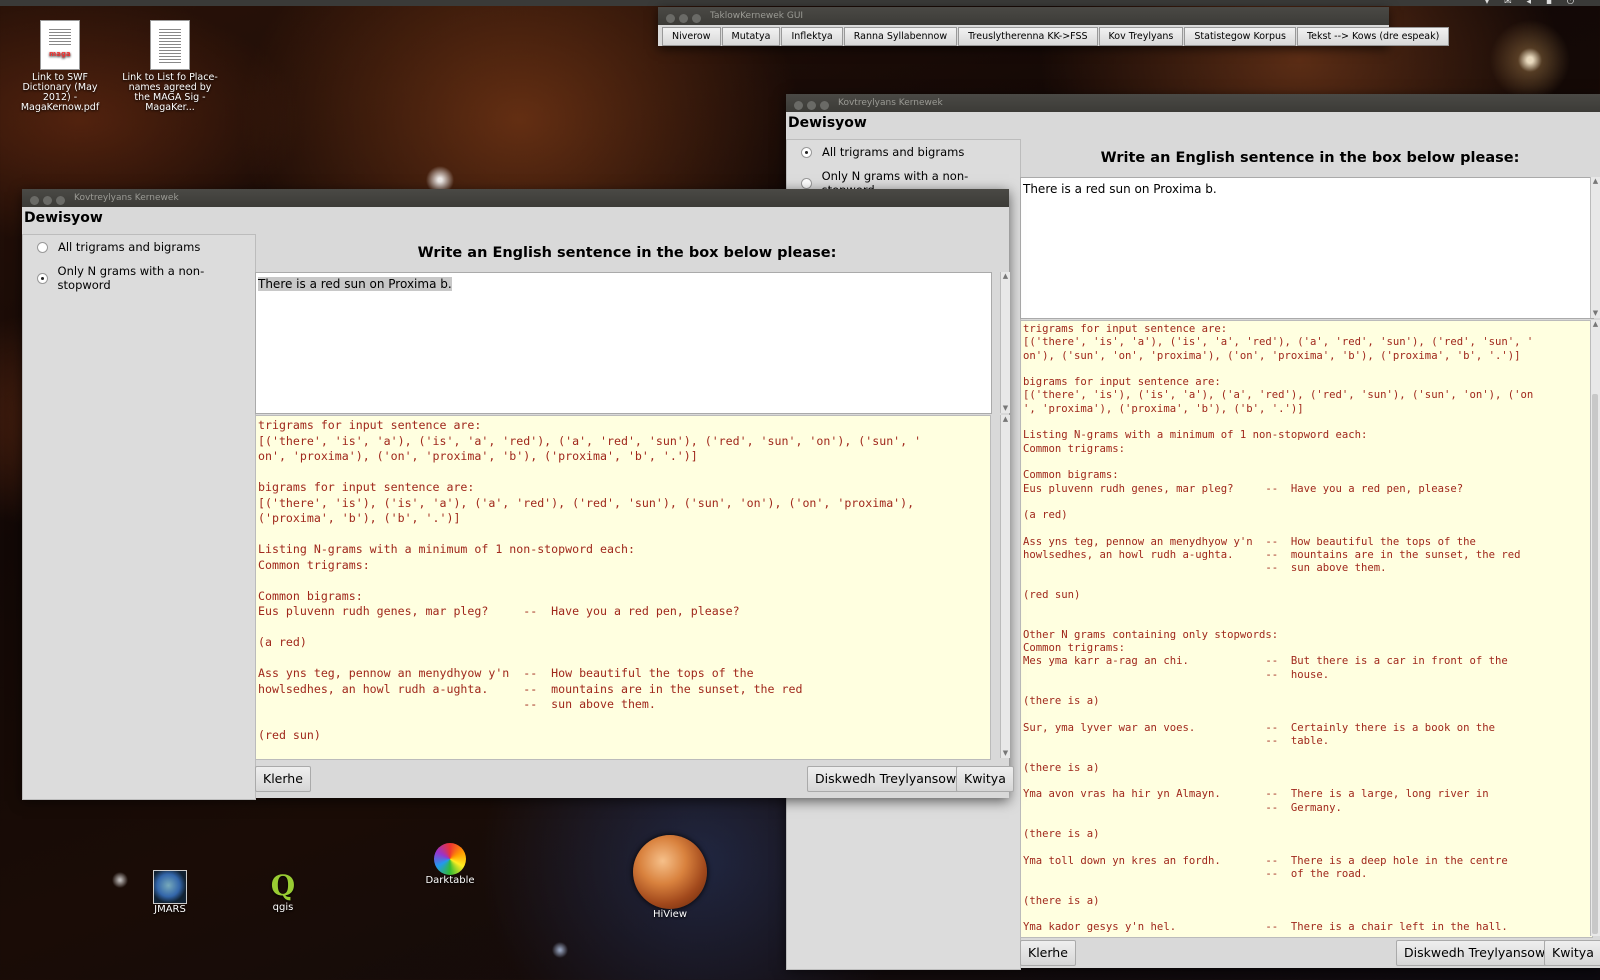 This screenshot has width=1600, height=980. Describe the element at coordinates (757, 16) in the screenshot. I see `window-title: TaklowKernewek GUI` at that location.